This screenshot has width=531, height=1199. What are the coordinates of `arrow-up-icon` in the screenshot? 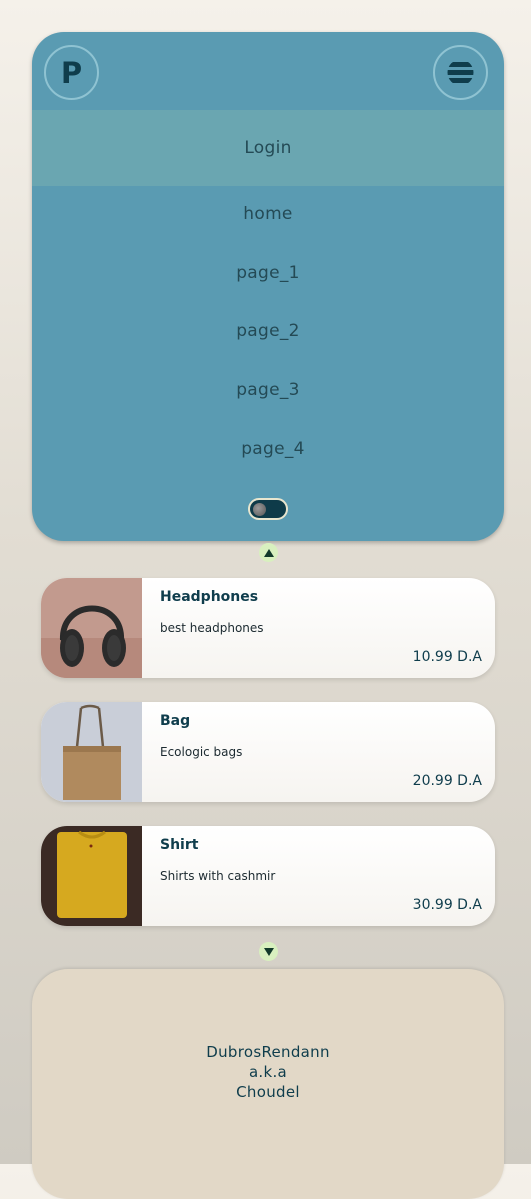 It's located at (268, 552).